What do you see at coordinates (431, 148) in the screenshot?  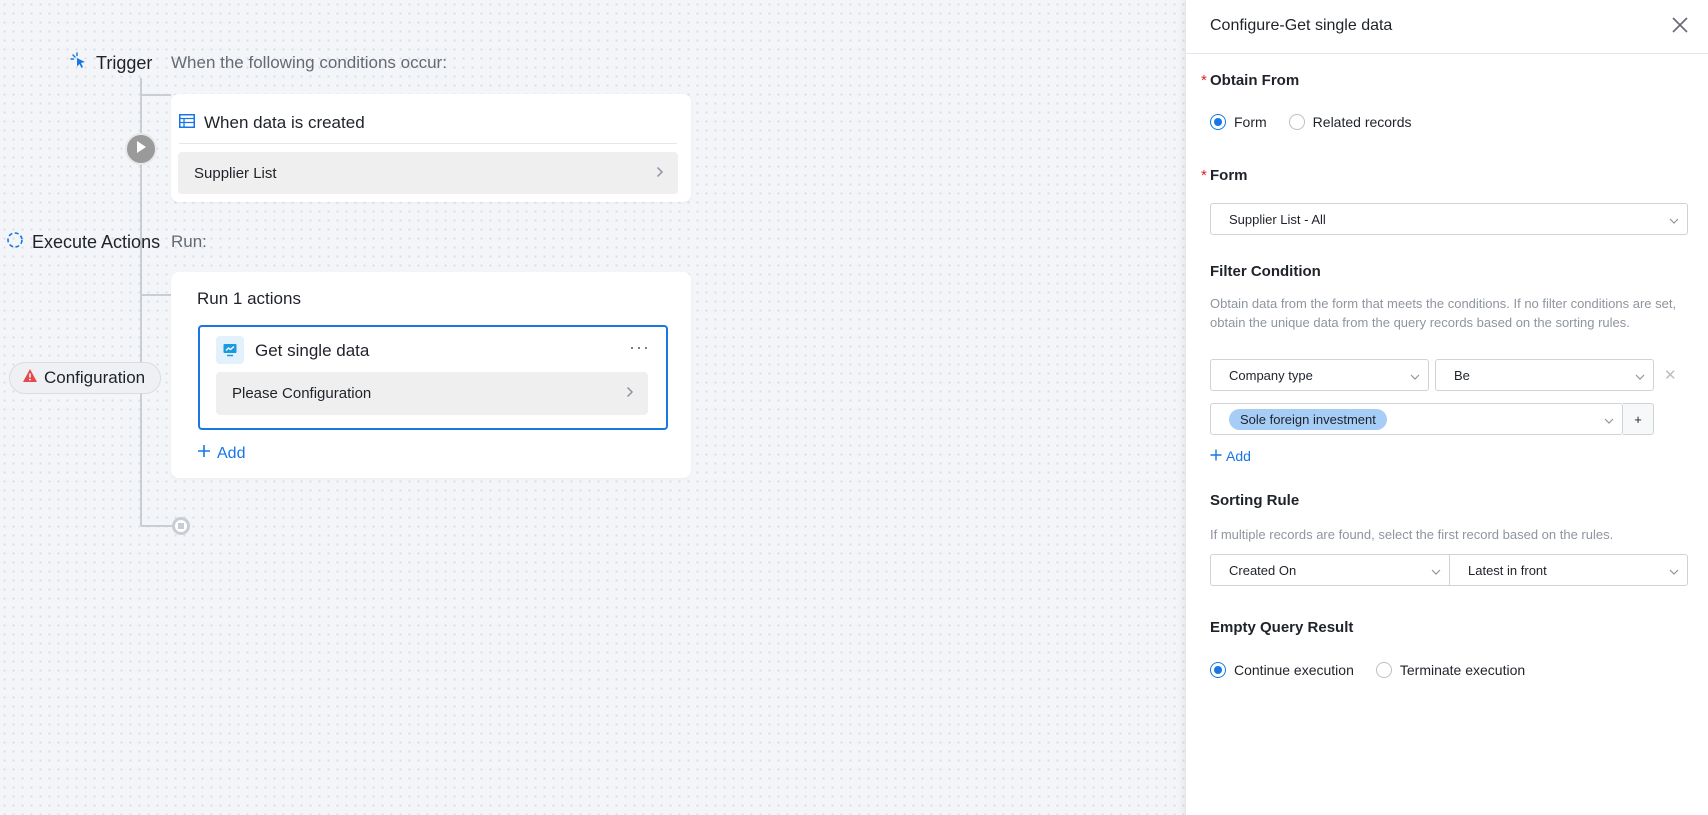 I see `trigger-card: When data is created Supplier List` at bounding box center [431, 148].